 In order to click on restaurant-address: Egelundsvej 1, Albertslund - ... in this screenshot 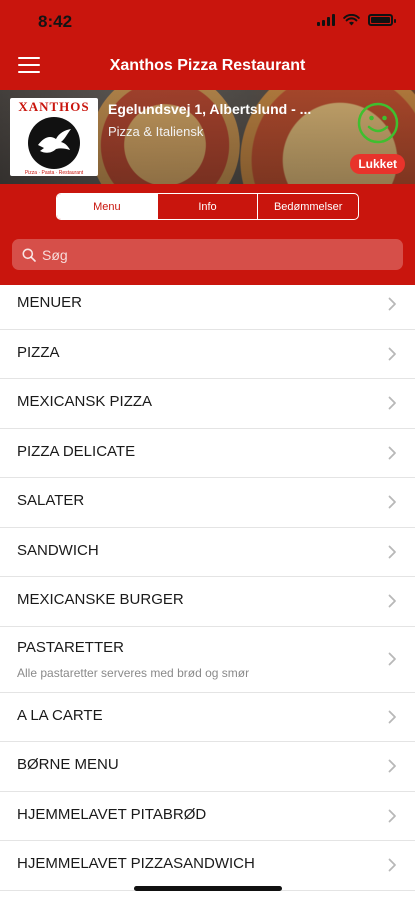, I will do `click(210, 109)`.